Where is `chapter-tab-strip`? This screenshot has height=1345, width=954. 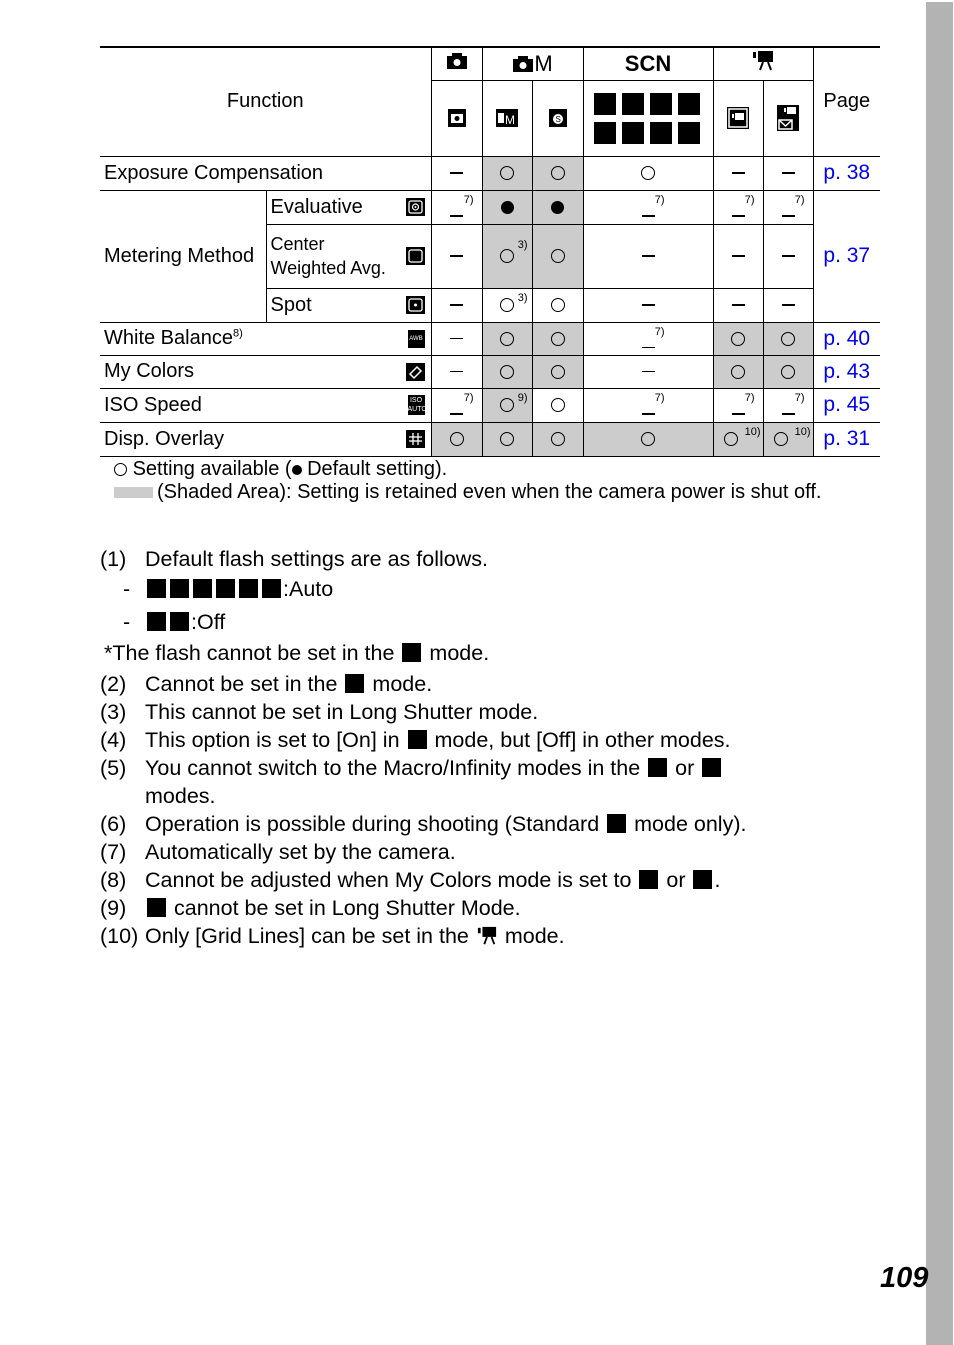 chapter-tab-strip is located at coordinates (939, 673).